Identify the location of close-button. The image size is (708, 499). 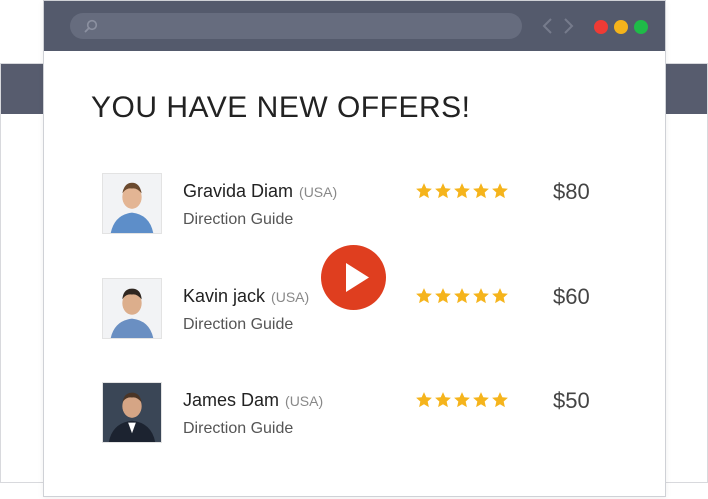
(601, 27).